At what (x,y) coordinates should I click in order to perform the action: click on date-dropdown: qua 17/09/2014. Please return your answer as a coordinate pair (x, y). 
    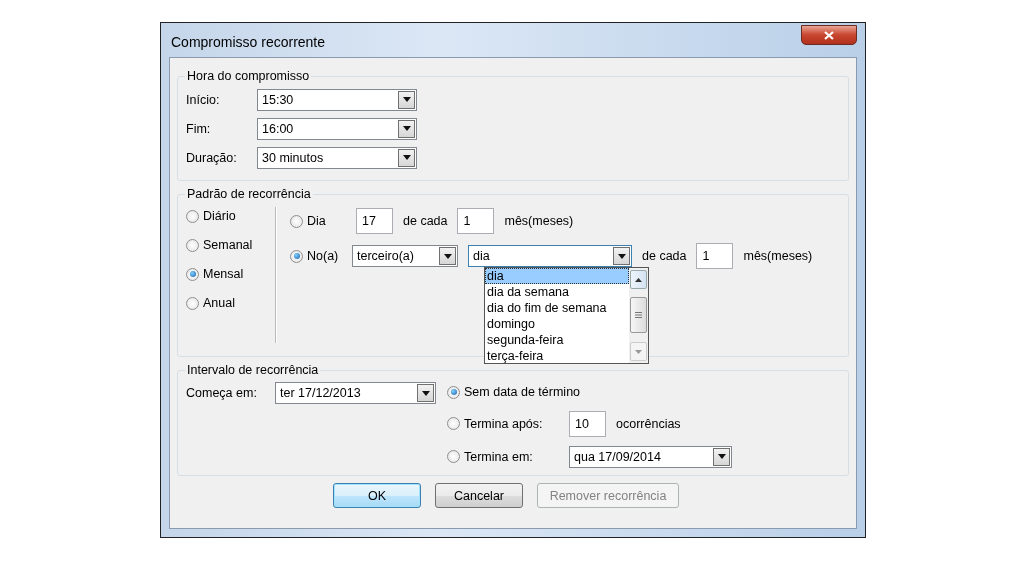
    Looking at the image, I should click on (650, 456).